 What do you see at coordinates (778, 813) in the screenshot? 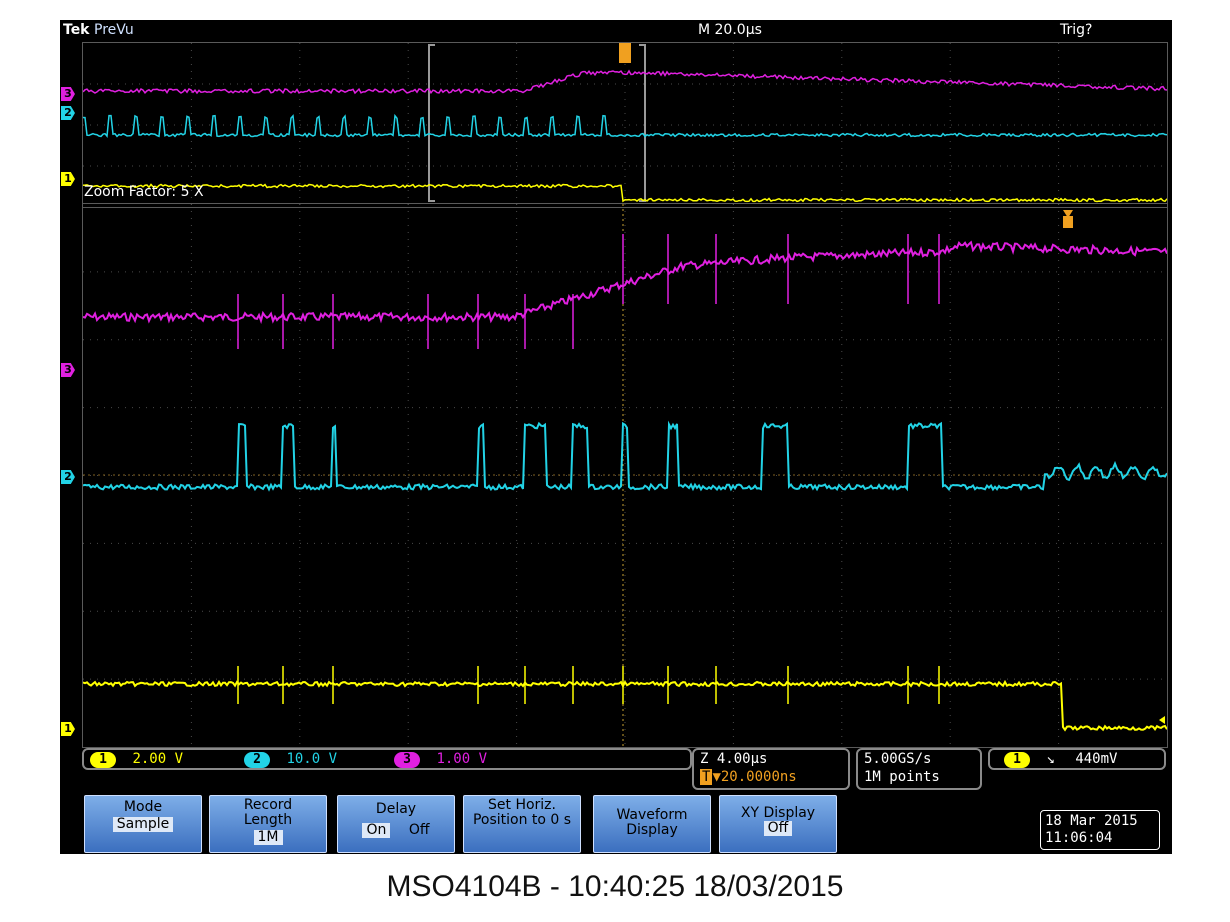
I see `xy-display-label: XY Display` at bounding box center [778, 813].